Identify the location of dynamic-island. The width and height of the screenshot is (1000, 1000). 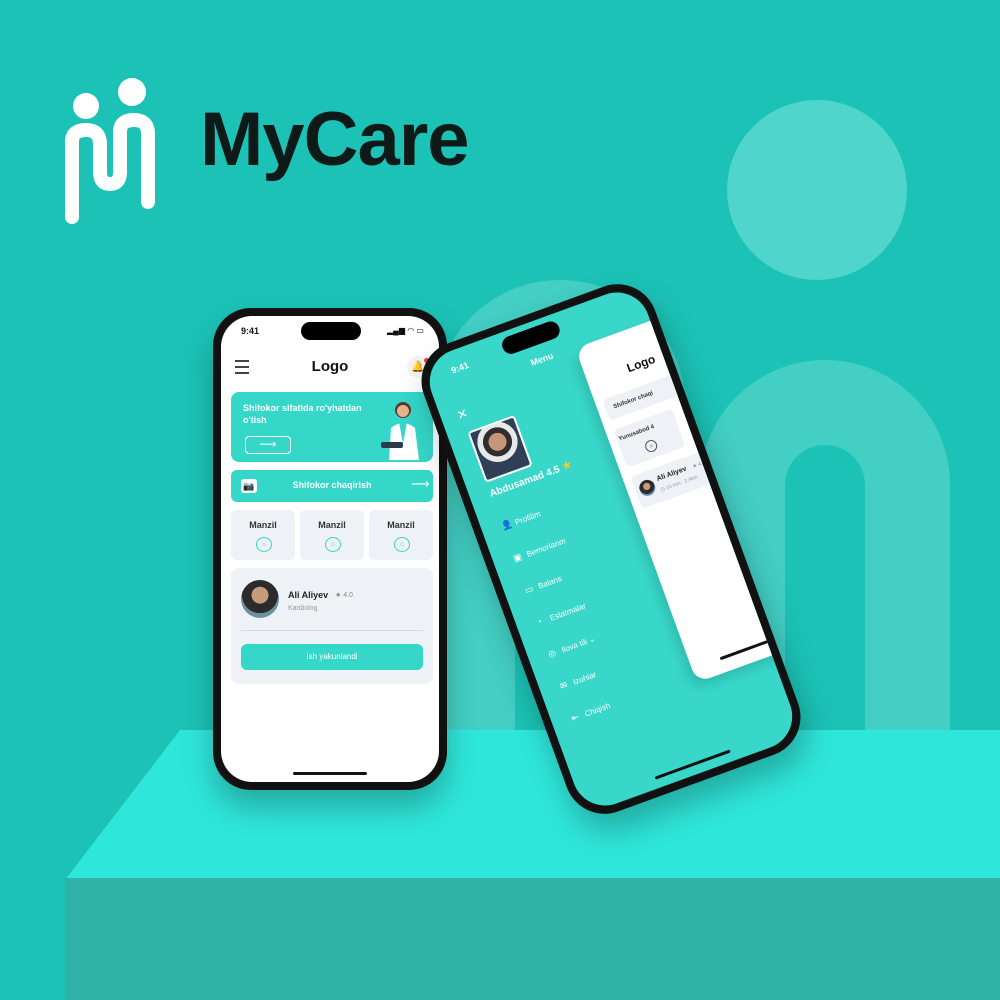
(331, 331).